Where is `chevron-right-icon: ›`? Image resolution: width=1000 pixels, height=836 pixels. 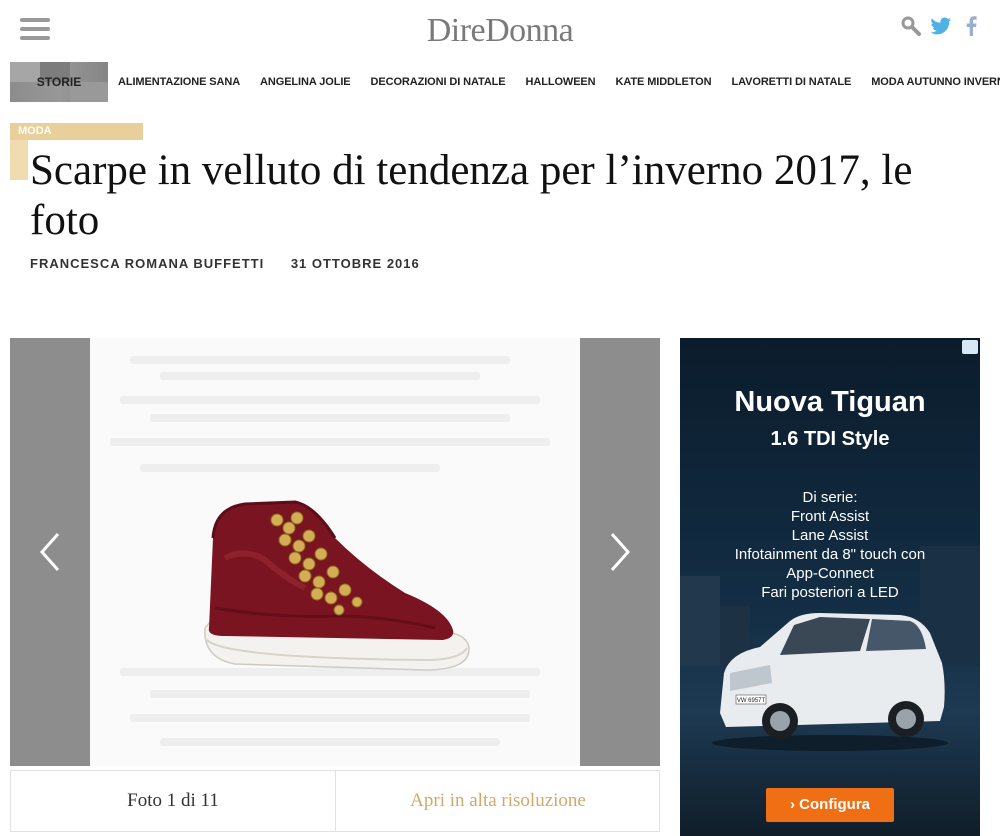
chevron-right-icon: › is located at coordinates (795, 804).